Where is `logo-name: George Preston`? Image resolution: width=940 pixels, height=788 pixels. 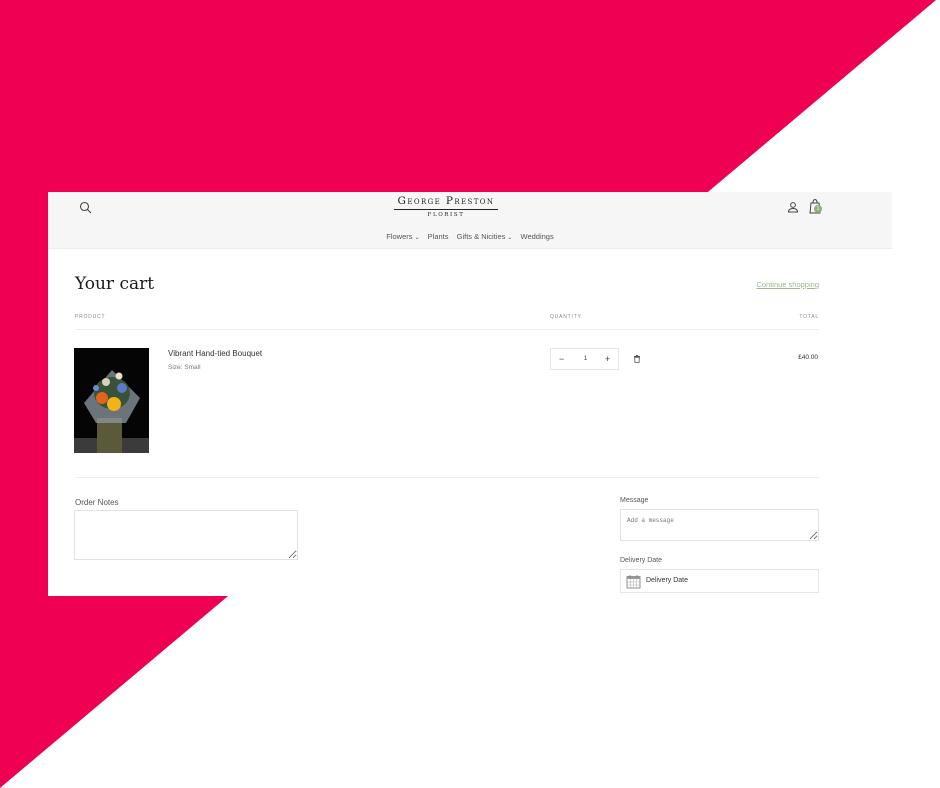 logo-name: George Preston is located at coordinates (446, 201).